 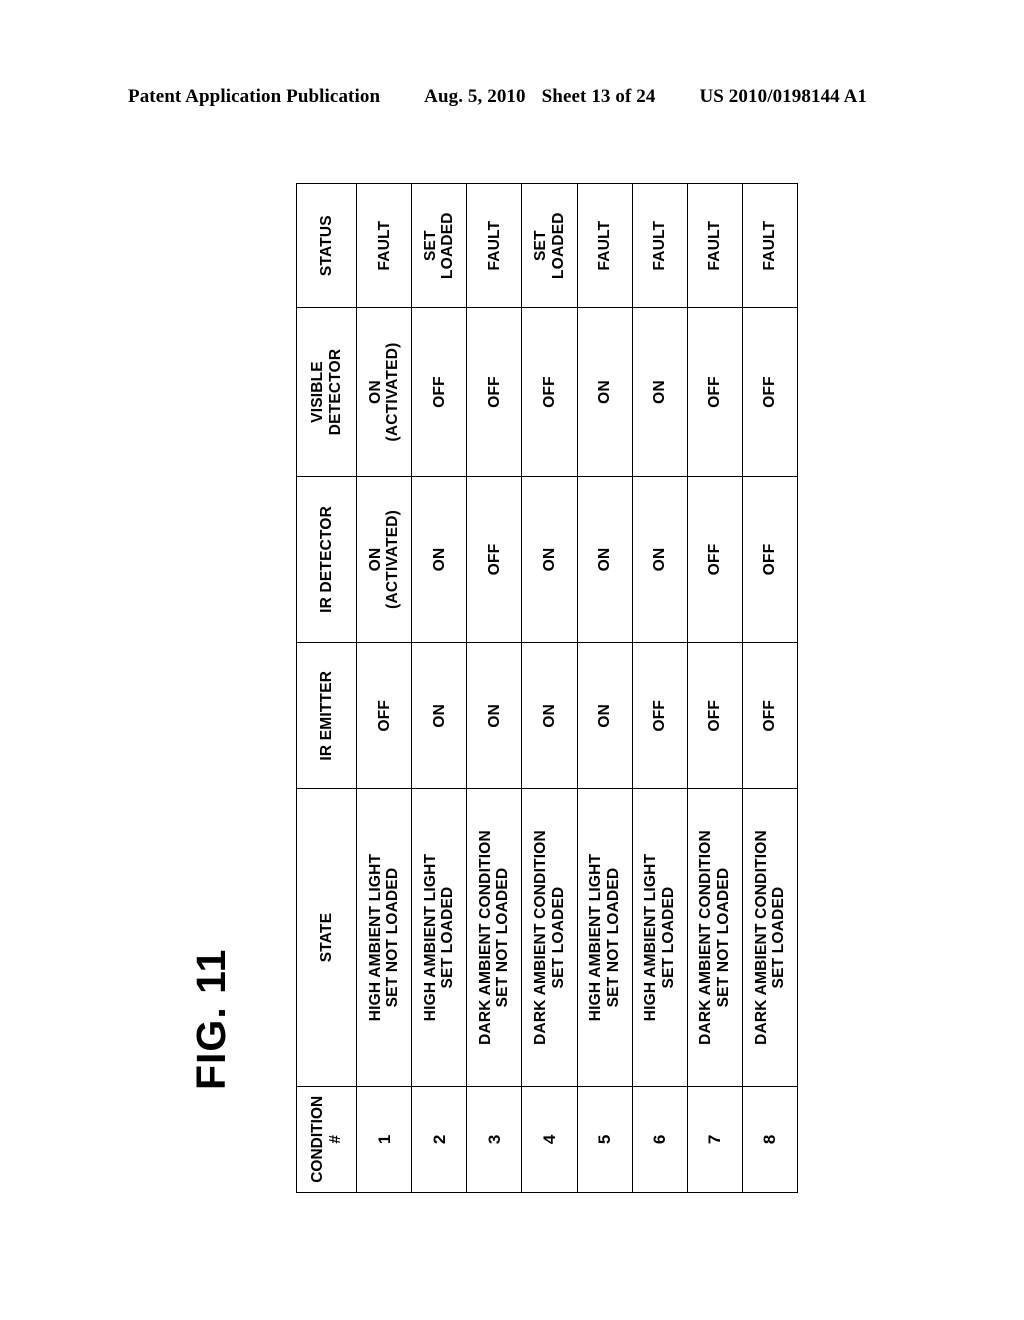 I want to click on condition-number: 4, so click(x=549, y=1139).